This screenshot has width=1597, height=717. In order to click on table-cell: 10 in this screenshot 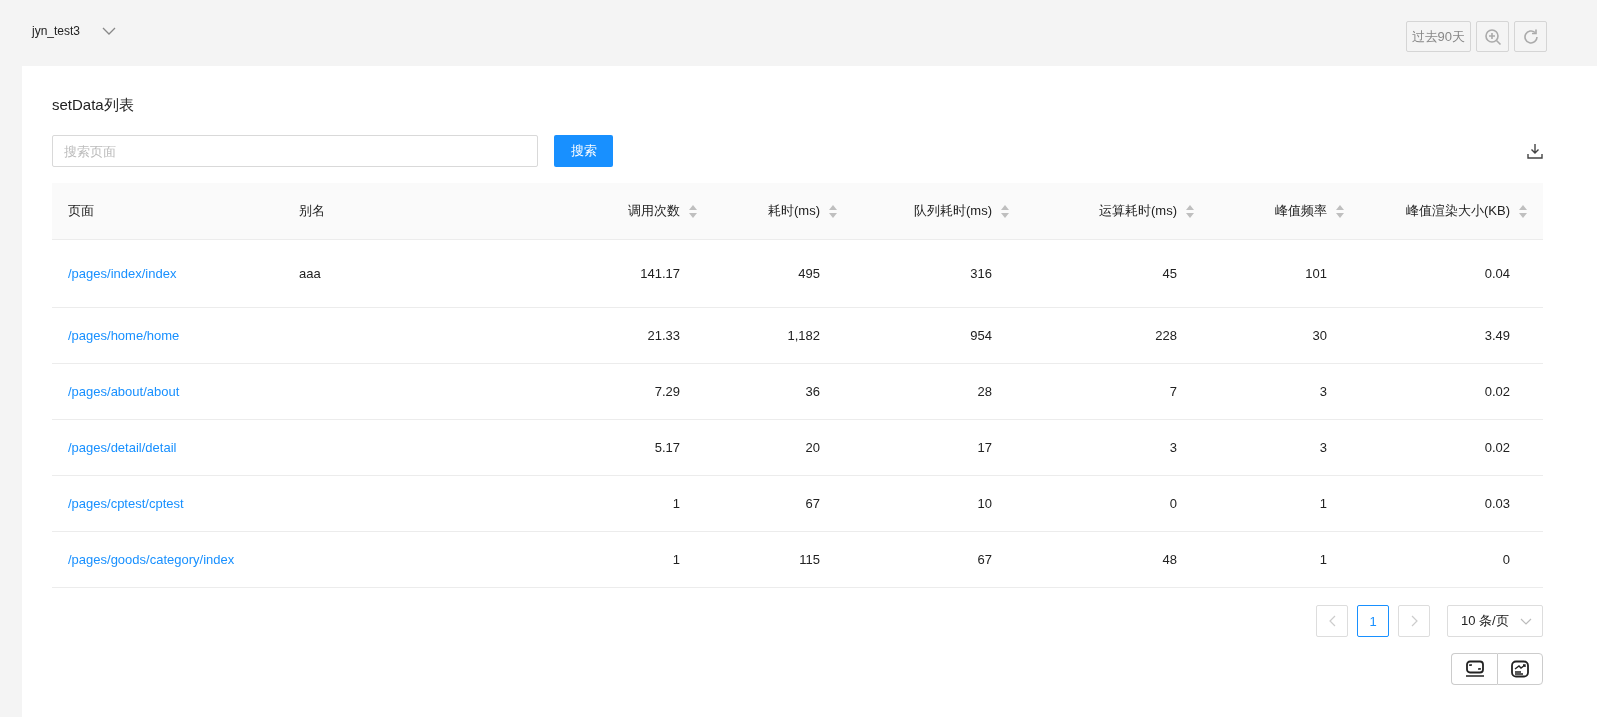, I will do `click(984, 503)`.